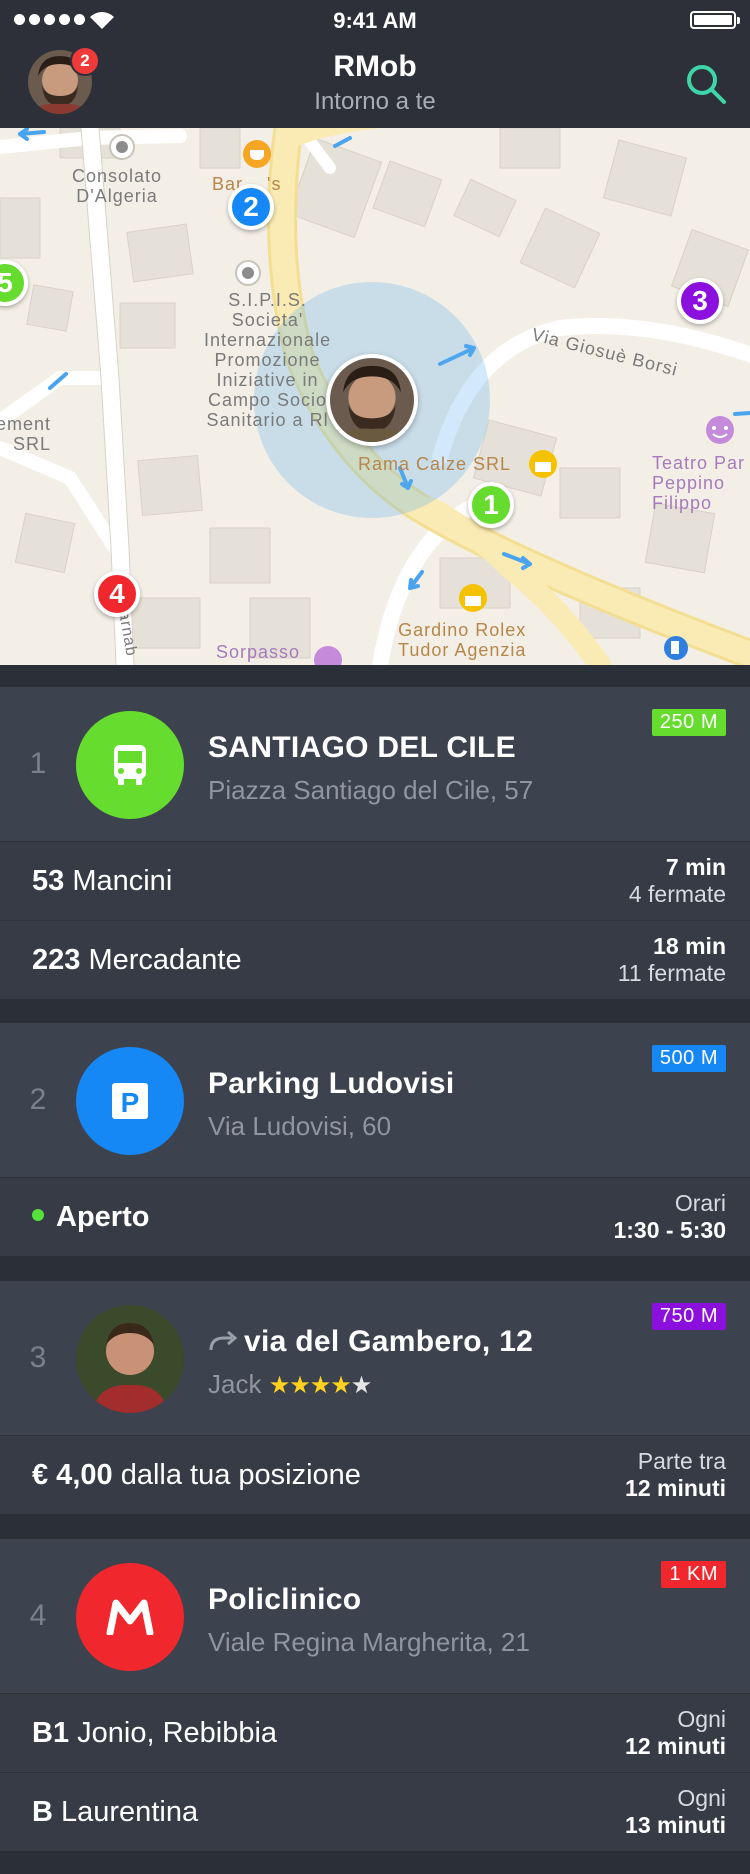  I want to click on map-label-rama: Rama Calze SRL, so click(435, 464).